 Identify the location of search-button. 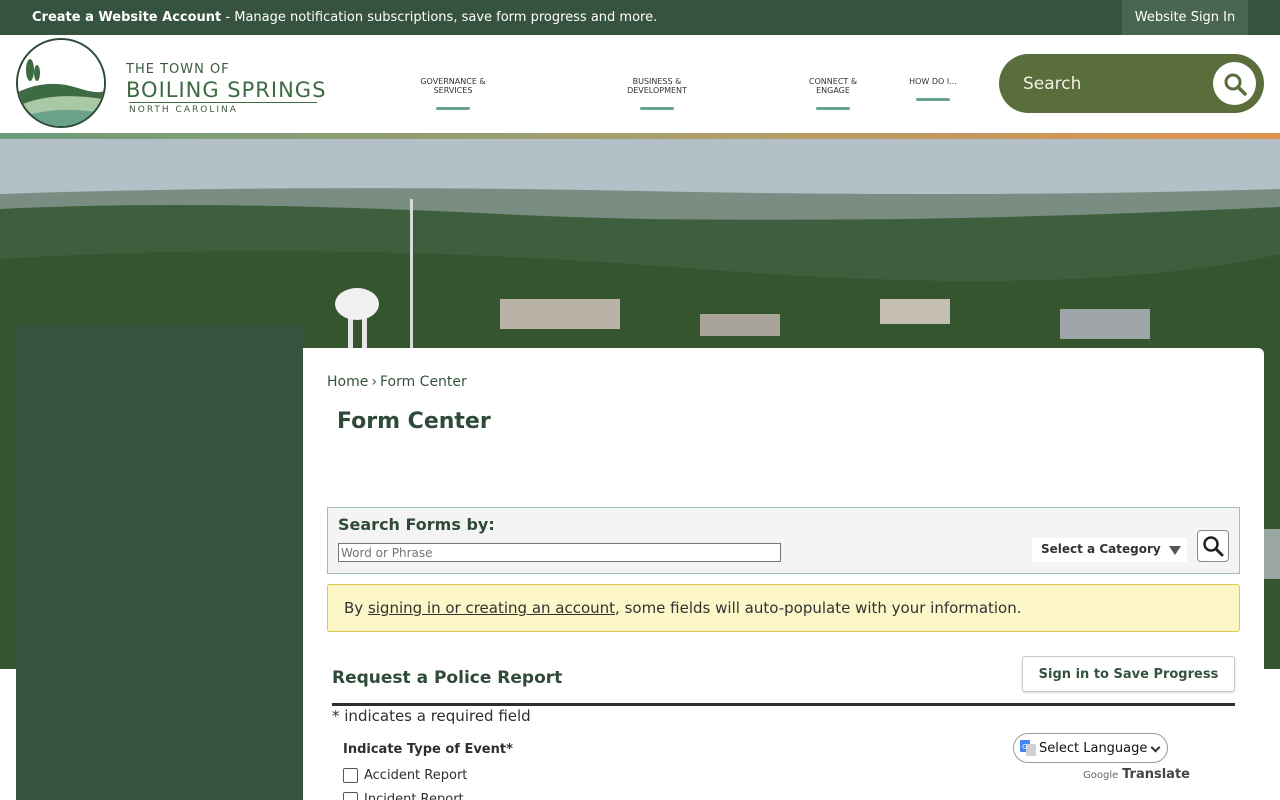
(1234, 83).